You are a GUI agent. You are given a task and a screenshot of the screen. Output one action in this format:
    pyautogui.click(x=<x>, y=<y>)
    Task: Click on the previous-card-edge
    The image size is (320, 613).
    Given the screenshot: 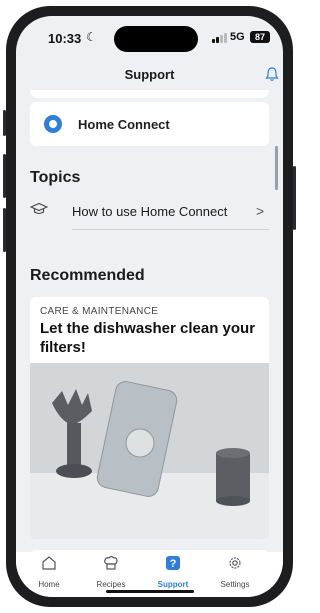 What is the action you would take?
    pyautogui.click(x=149, y=94)
    